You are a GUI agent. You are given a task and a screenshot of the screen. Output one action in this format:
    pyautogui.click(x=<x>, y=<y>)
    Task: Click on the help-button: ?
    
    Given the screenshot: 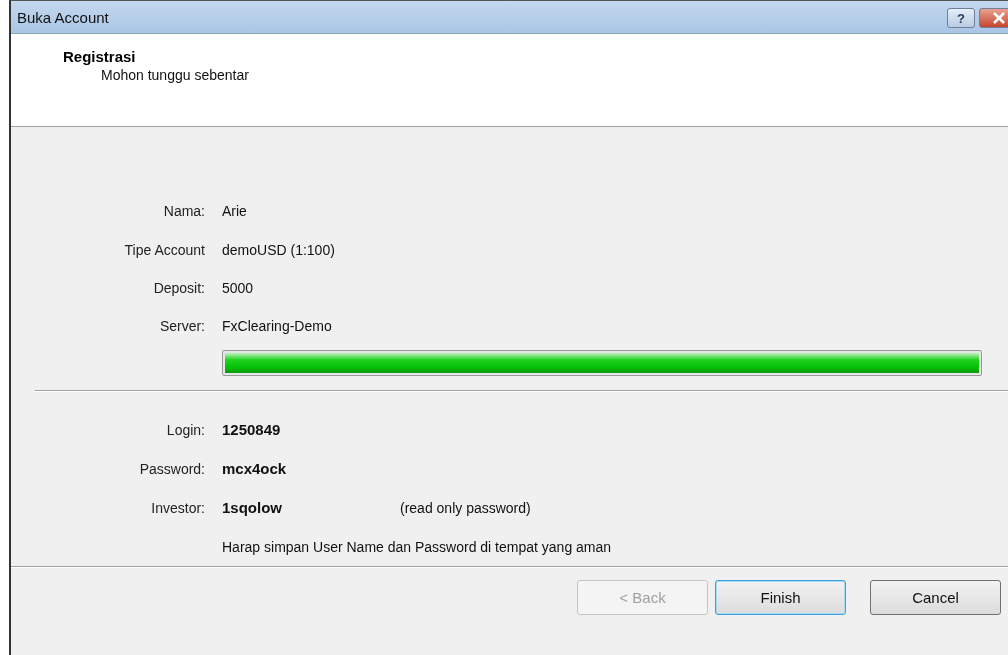 What is the action you would take?
    pyautogui.click(x=961, y=18)
    